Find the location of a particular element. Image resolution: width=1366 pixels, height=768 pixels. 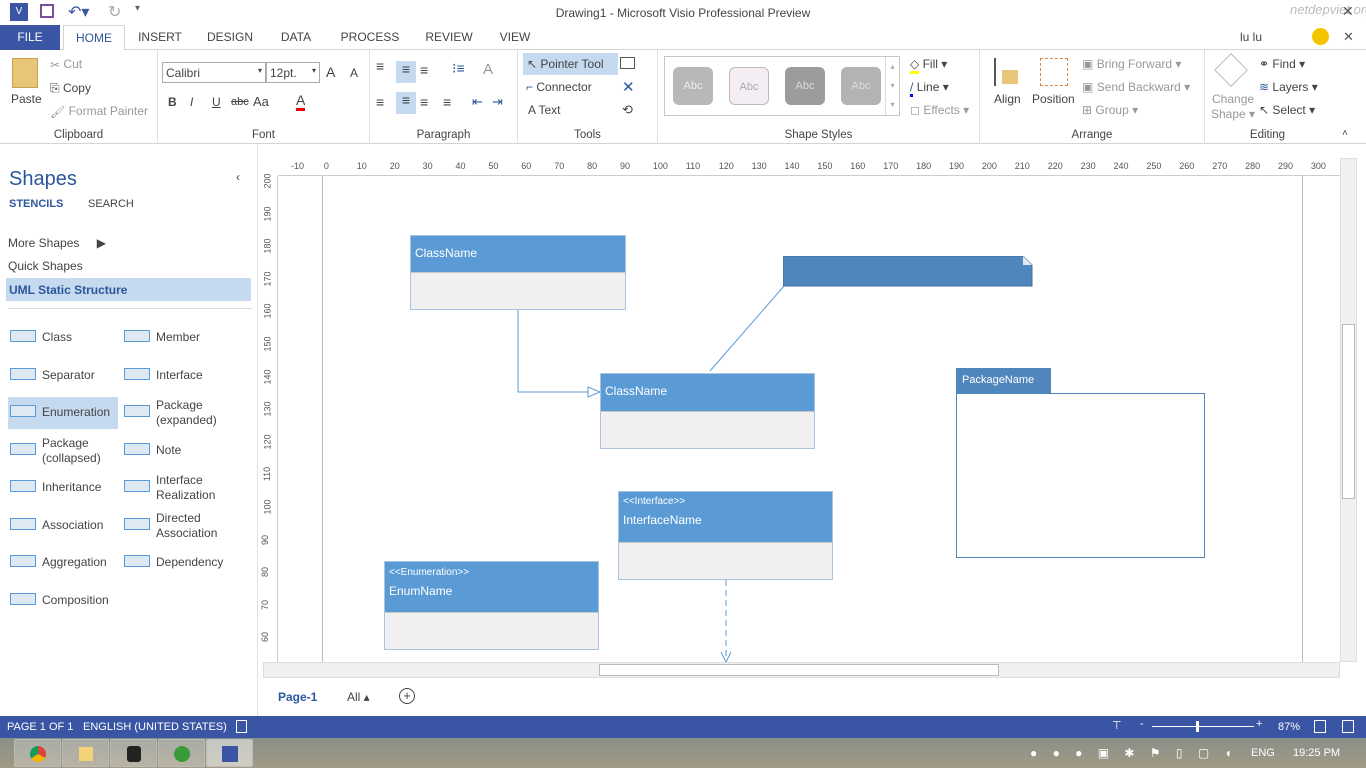

stencil-item: Member is located at coordinates (186, 338).